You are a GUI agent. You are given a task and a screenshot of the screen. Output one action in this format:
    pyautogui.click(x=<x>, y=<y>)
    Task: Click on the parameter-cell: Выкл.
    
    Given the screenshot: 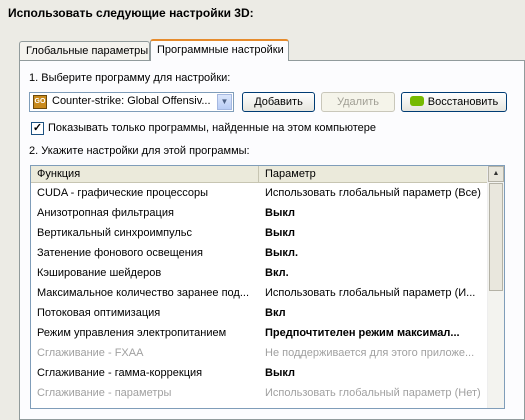 What is the action you would take?
    pyautogui.click(x=282, y=253)
    